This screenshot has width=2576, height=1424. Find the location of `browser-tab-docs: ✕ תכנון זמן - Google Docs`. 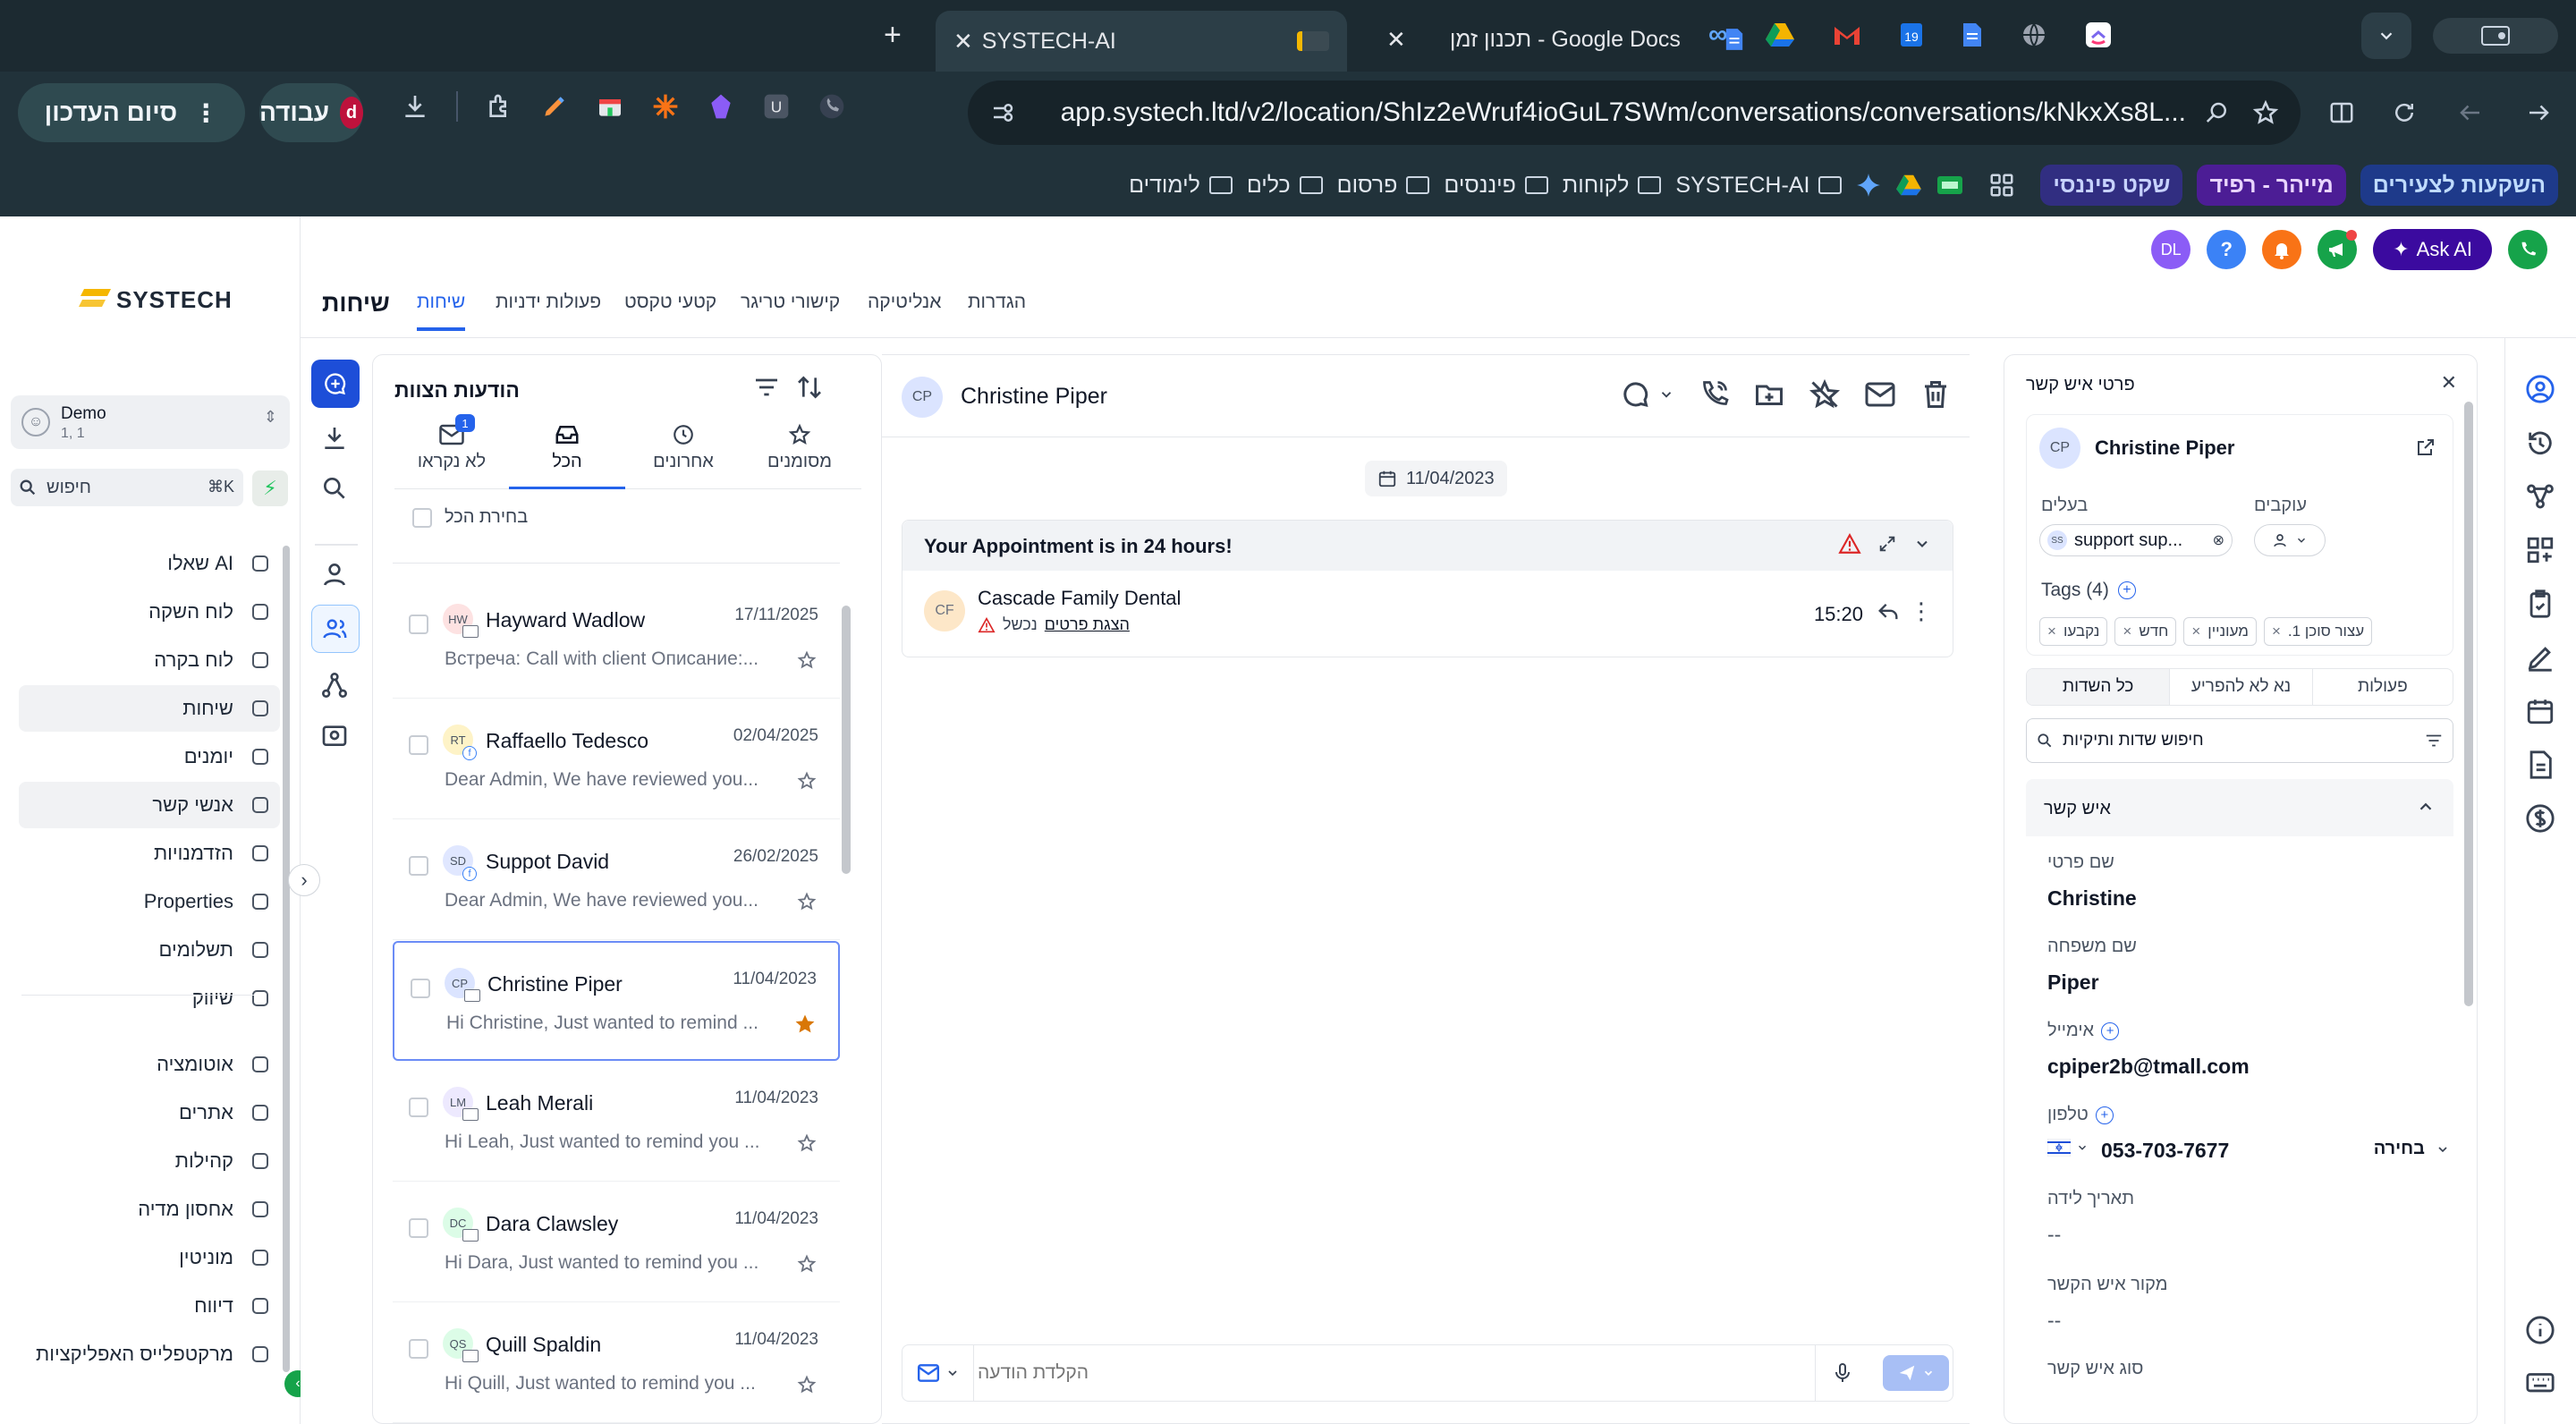

browser-tab-docs: ✕ תכנון זמן - Google Docs is located at coordinates (1565, 39).